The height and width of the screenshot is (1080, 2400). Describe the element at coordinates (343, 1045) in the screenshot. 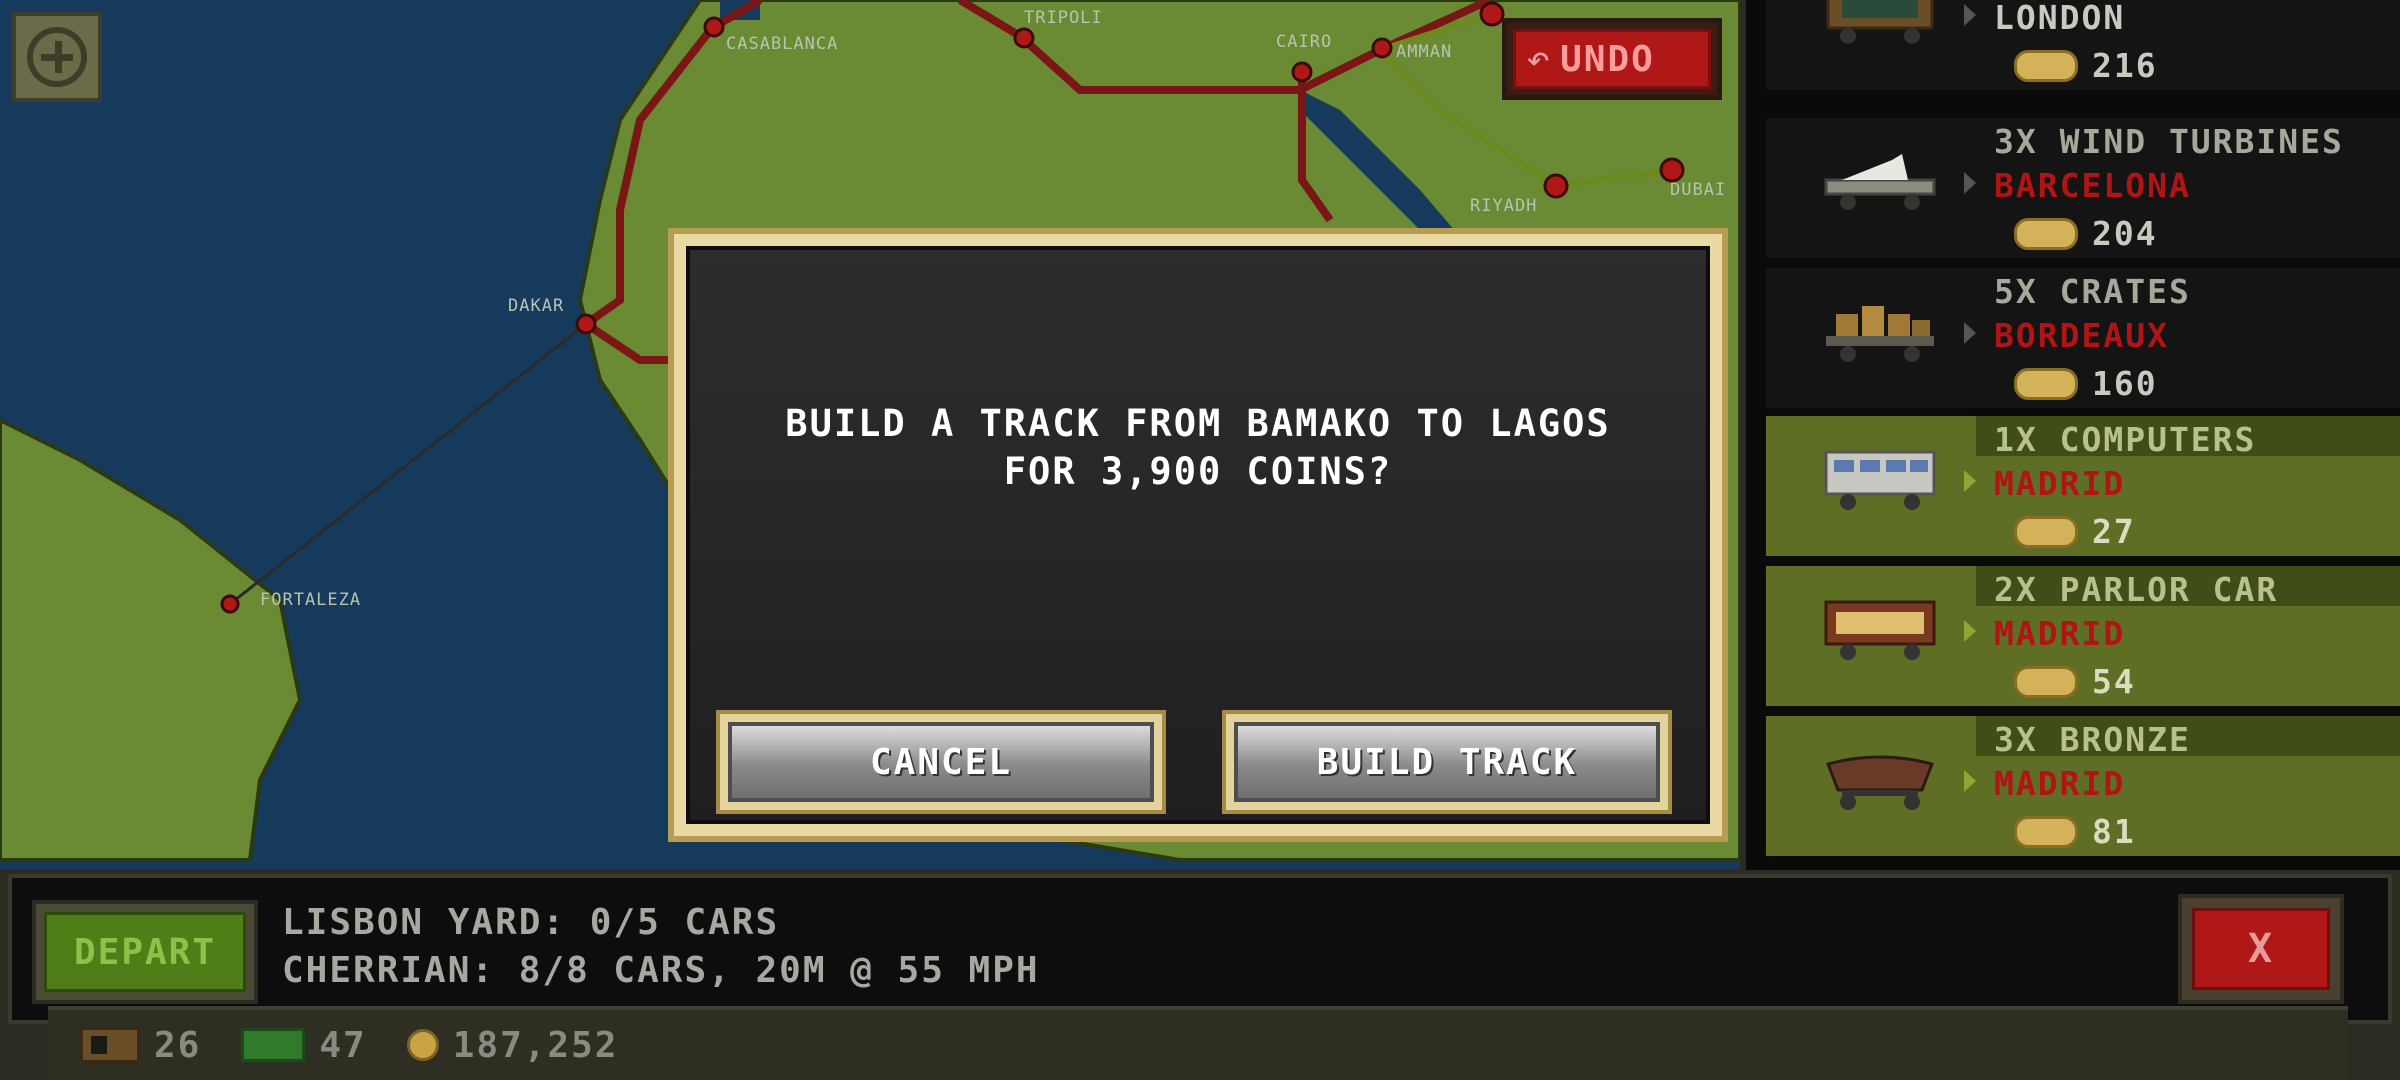

I see `cash-count: 47` at that location.